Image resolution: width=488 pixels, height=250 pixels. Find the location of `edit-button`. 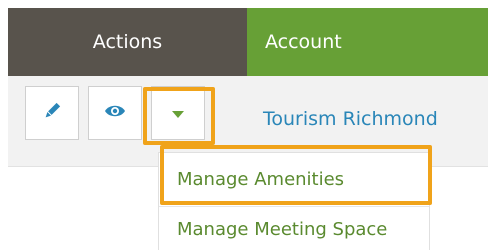

edit-button is located at coordinates (52, 113).